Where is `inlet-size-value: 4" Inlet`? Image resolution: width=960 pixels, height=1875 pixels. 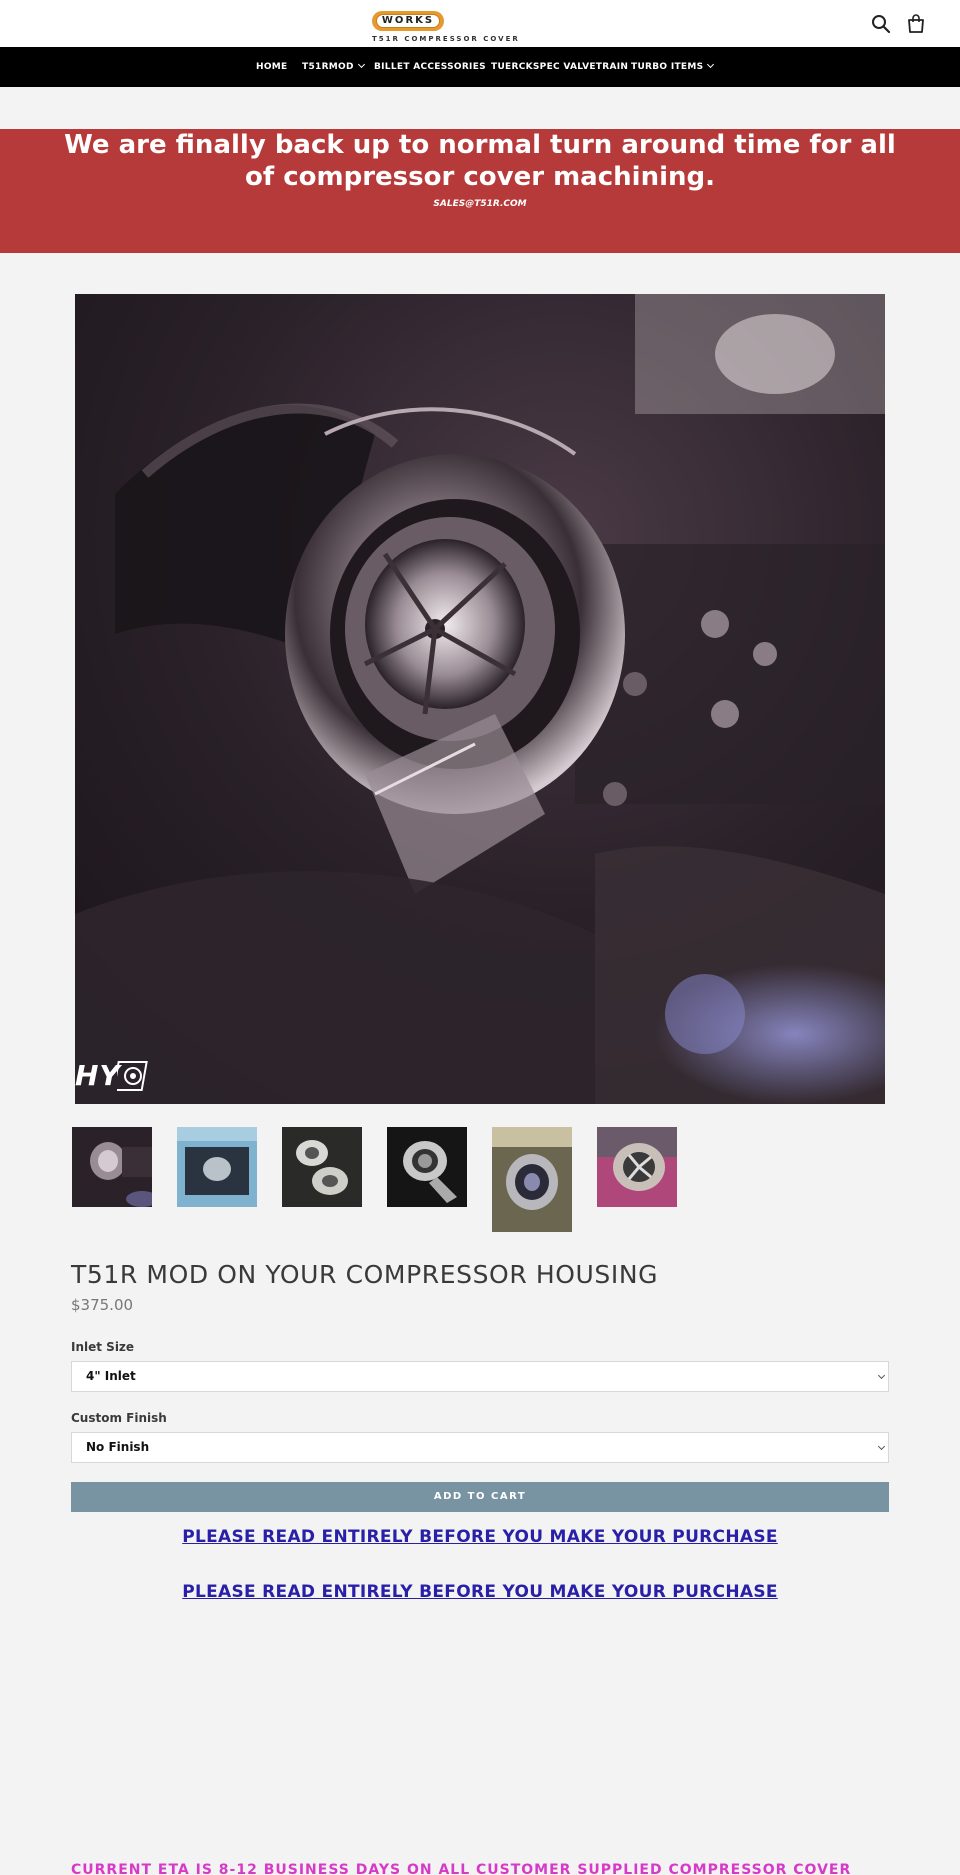 inlet-size-value: 4" Inlet is located at coordinates (111, 1376).